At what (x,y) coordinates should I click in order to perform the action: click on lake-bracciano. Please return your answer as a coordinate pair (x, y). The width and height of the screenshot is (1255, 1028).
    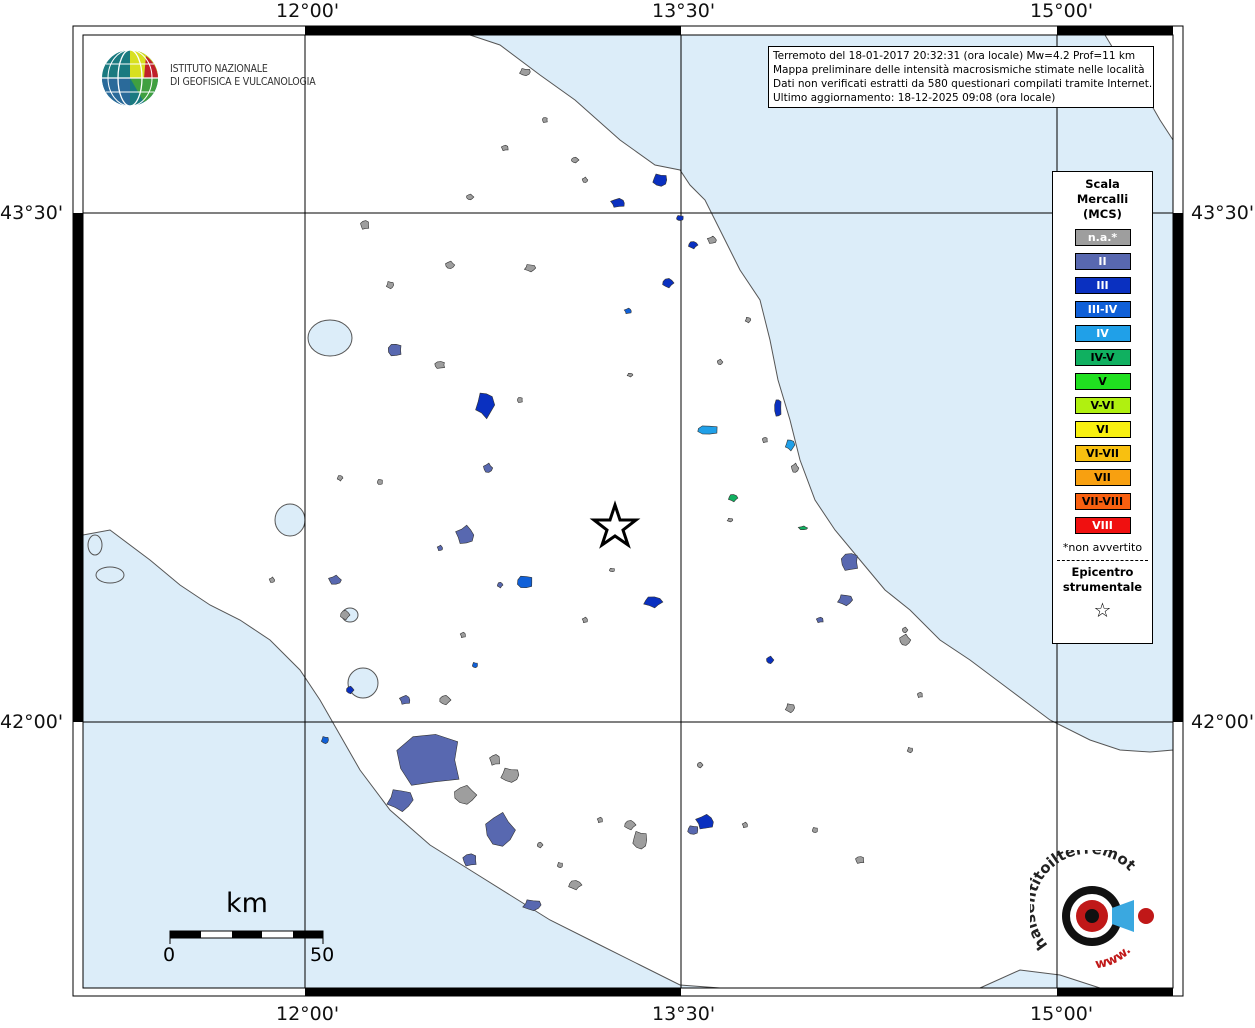
    Looking at the image, I should click on (363, 683).